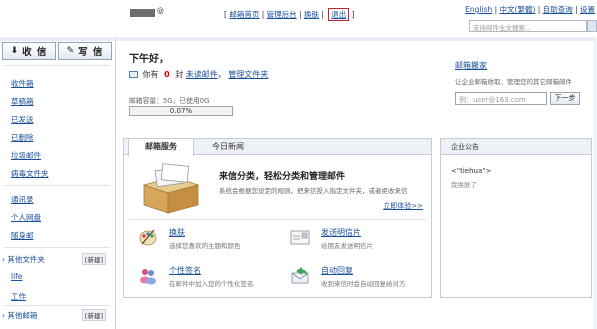 This screenshot has height=329, width=597. Describe the element at coordinates (360, 241) in the screenshot. I see `service-postcard: 发送明信片 给朋友发送明信片` at that location.